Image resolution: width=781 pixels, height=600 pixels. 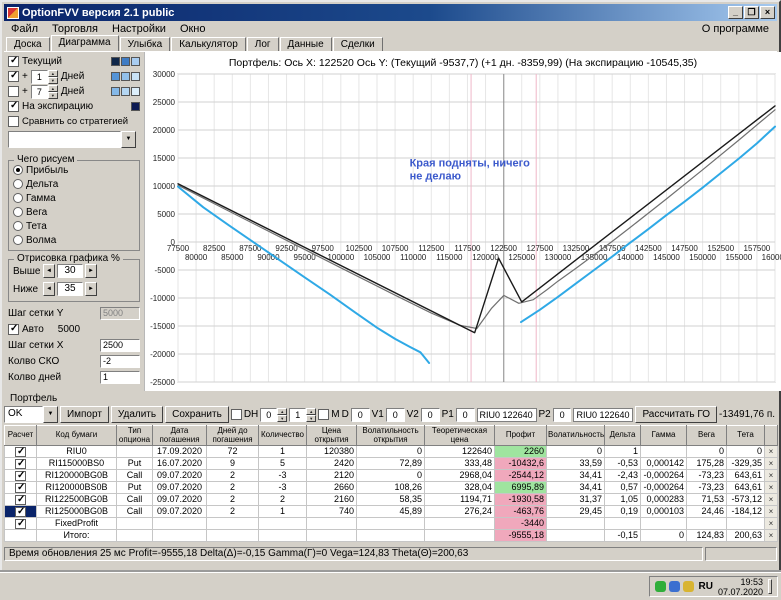 I want to click on plus7-days-spinner: 7 ▲ ▼, so click(x=44, y=91).